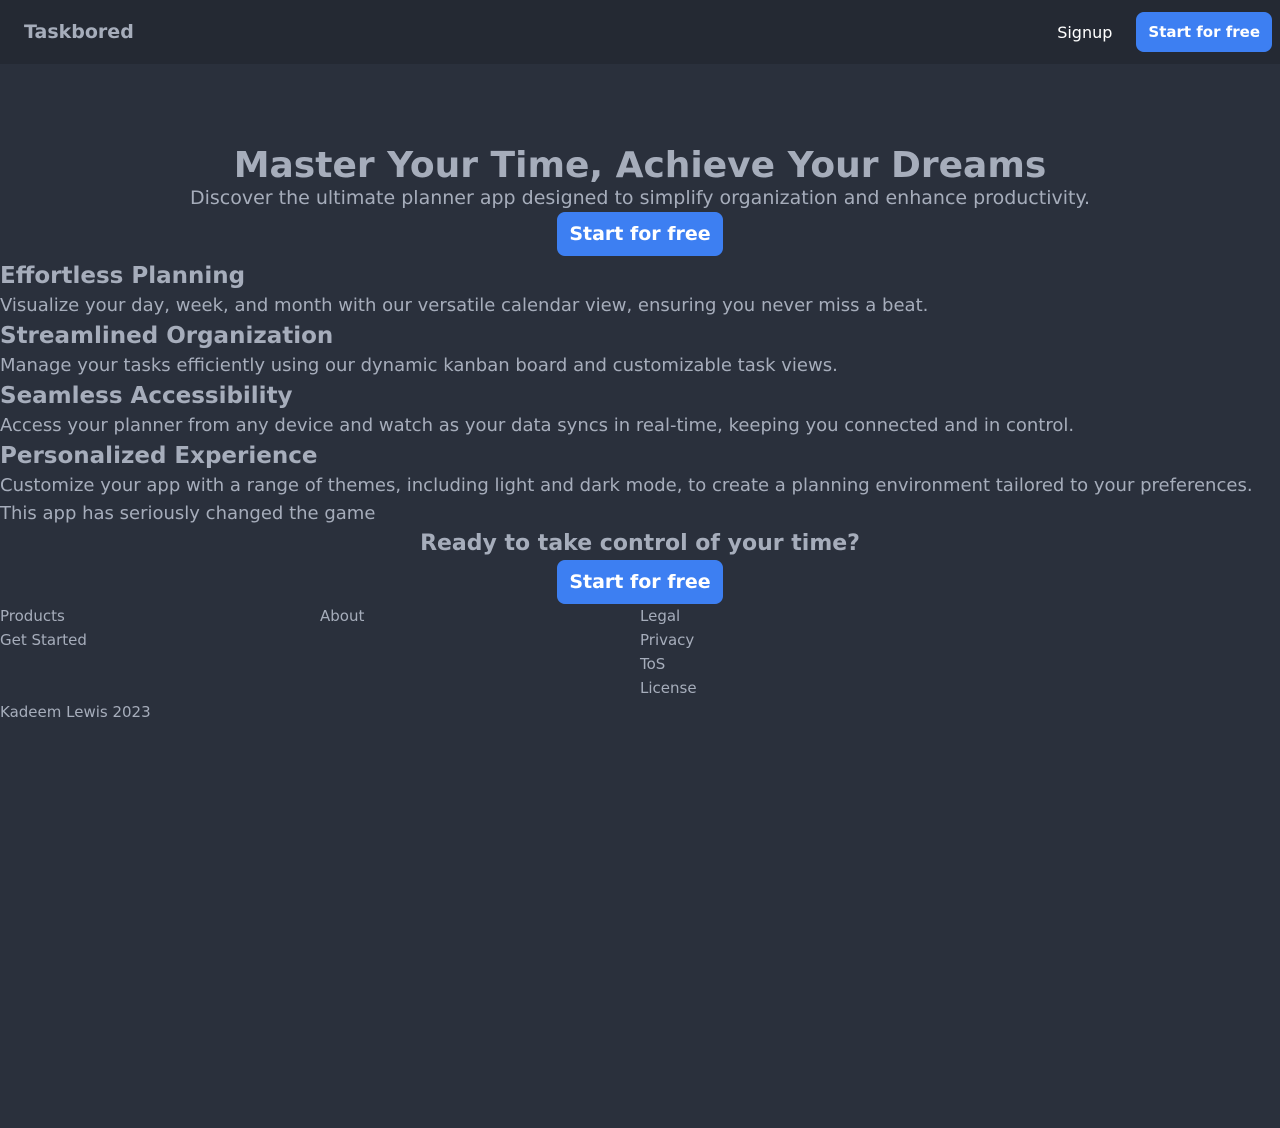 This screenshot has width=1280, height=1128. Describe the element at coordinates (160, 640) in the screenshot. I see `footer-link-get-started: Get Started` at that location.